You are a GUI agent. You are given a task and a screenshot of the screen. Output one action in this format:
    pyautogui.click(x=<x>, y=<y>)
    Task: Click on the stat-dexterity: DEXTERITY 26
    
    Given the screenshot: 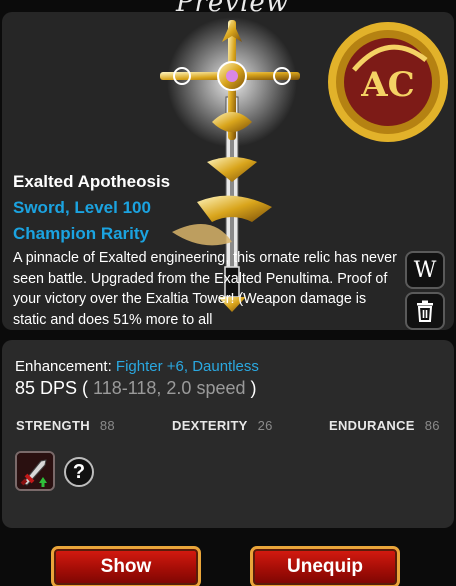 What is the action you would take?
    pyautogui.click(x=222, y=425)
    